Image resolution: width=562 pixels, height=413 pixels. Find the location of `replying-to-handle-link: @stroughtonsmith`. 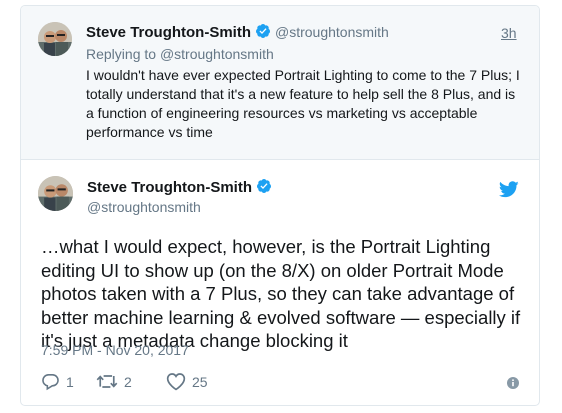

replying-to-handle-link: @stroughtonsmith is located at coordinates (217, 54).